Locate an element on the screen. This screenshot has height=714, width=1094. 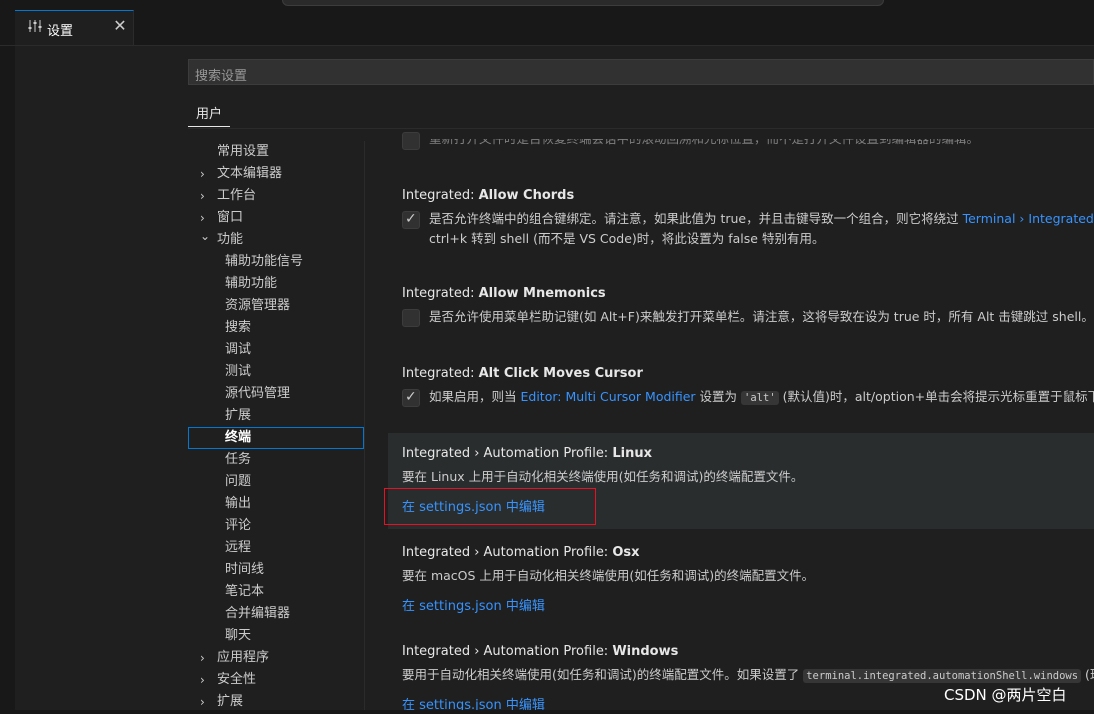
toc-item: 资源管理器 is located at coordinates (276, 306).